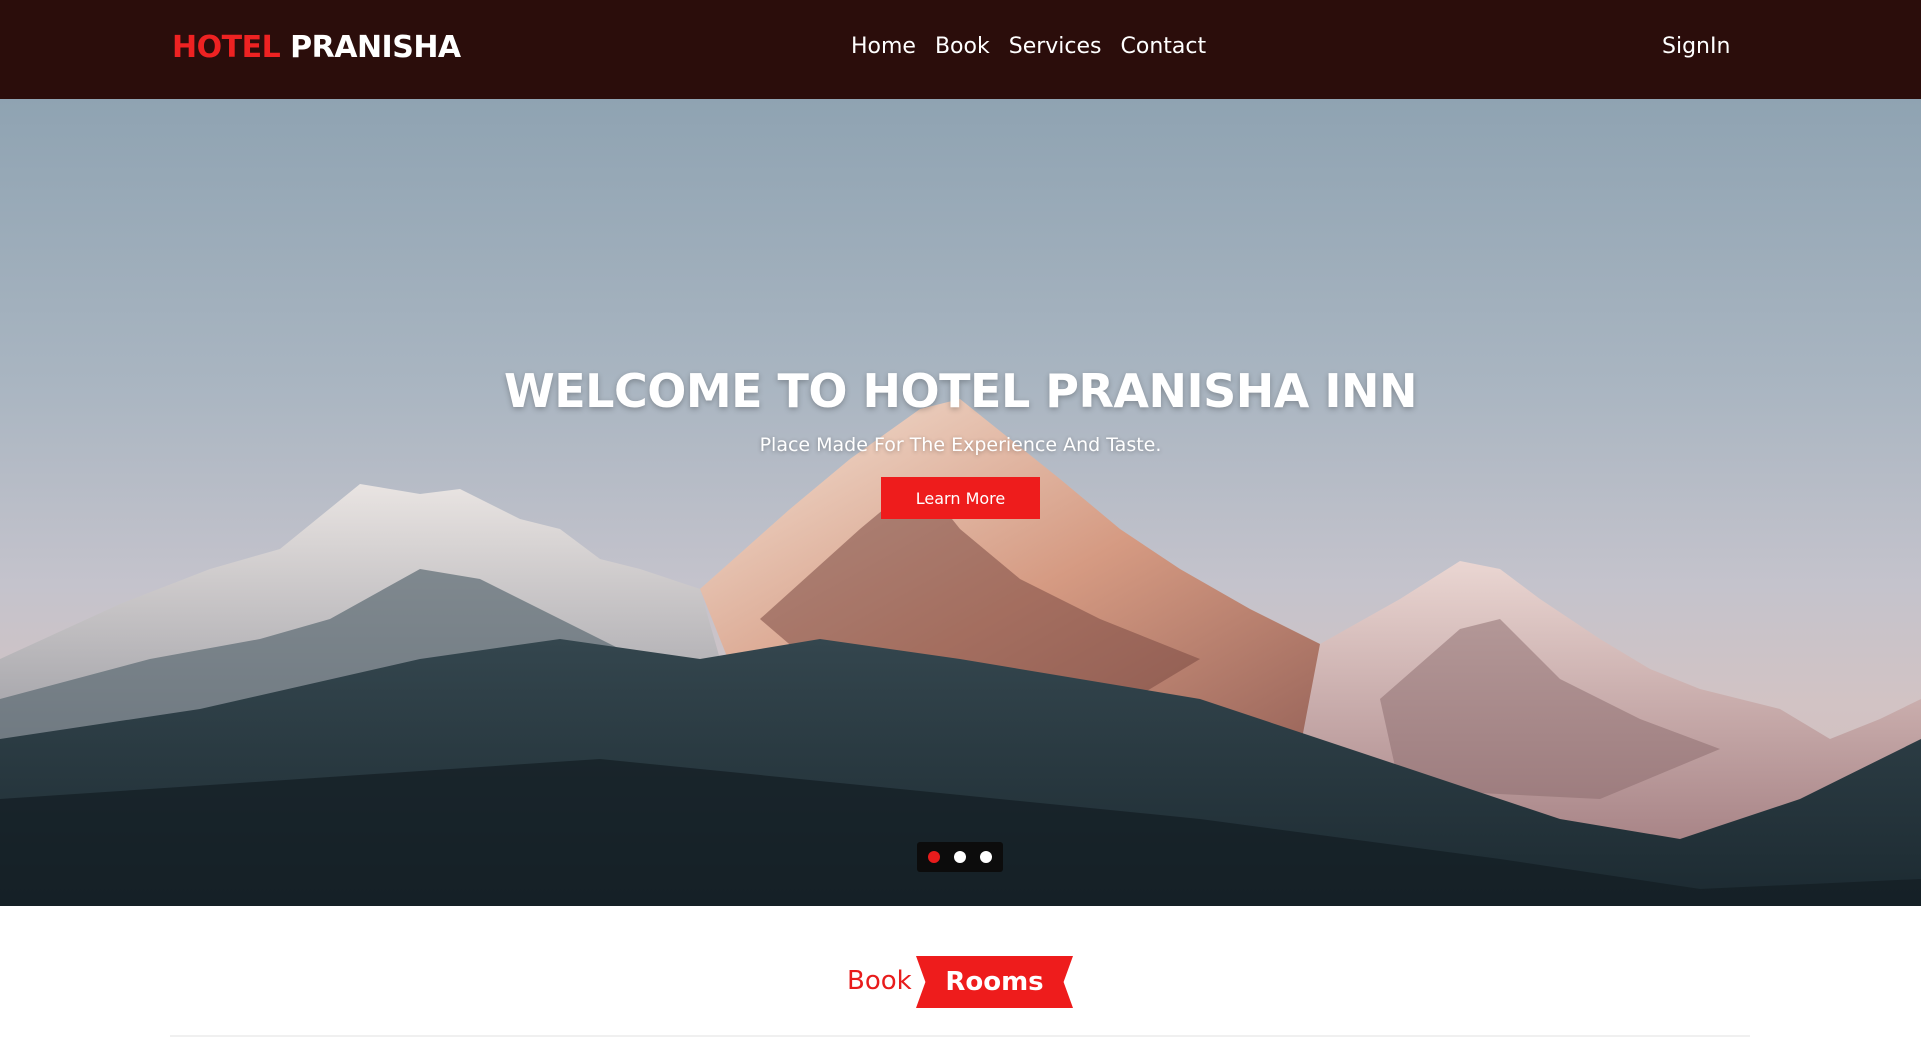 Image resolution: width=1921 pixels, height=1039 pixels. What do you see at coordinates (1055, 46) in the screenshot?
I see `nav-link-services: Services` at bounding box center [1055, 46].